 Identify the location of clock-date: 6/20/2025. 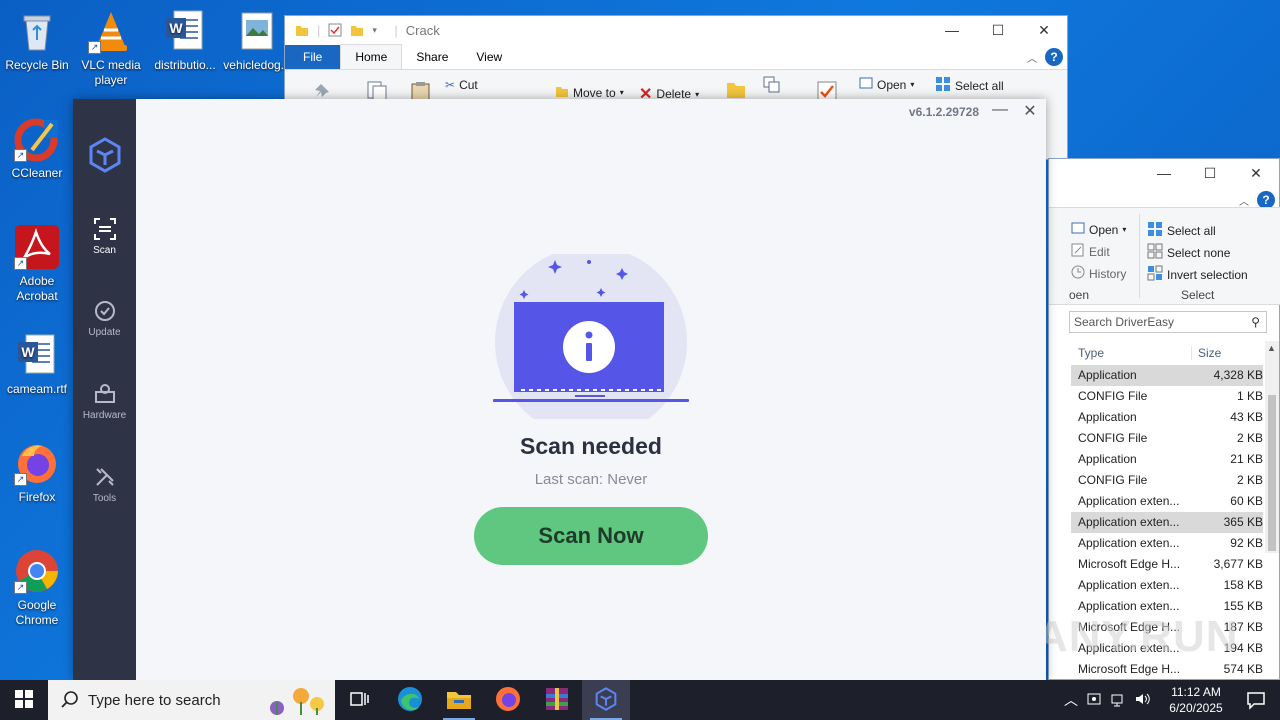
(1196, 708).